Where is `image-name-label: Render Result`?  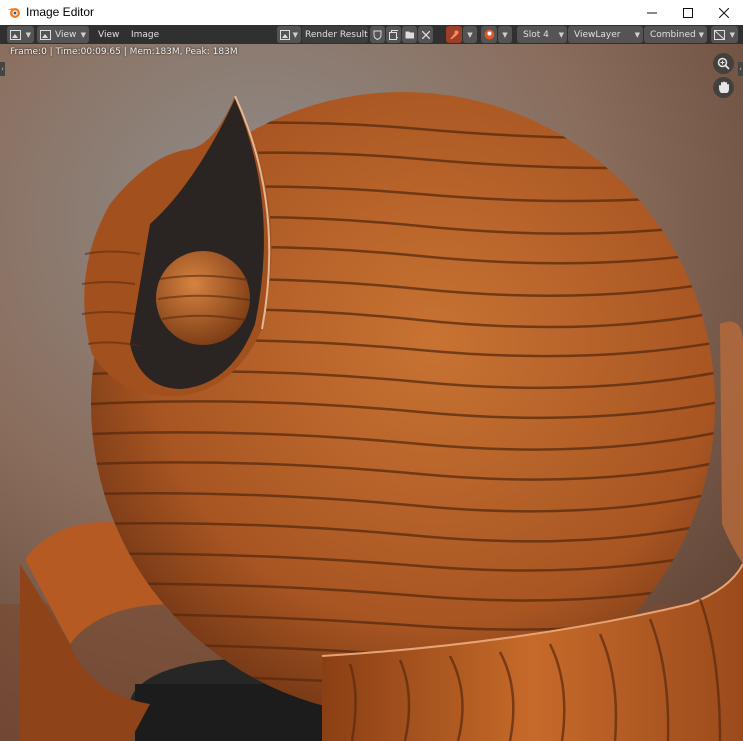
image-name-label: Render Result is located at coordinates (336, 34).